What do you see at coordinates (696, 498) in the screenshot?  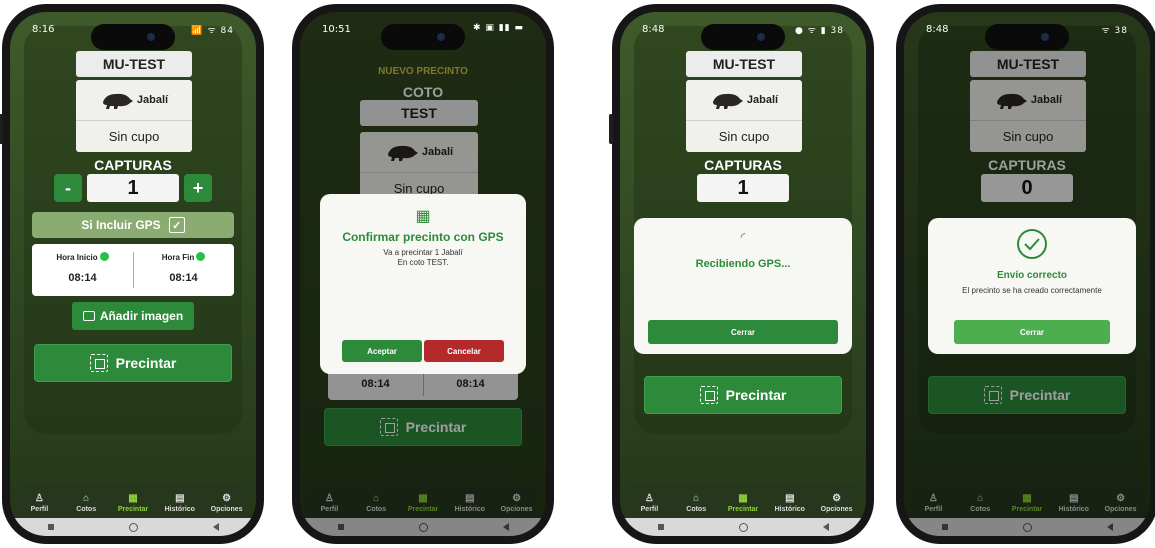 I see `home-icon: ⌂` at bounding box center [696, 498].